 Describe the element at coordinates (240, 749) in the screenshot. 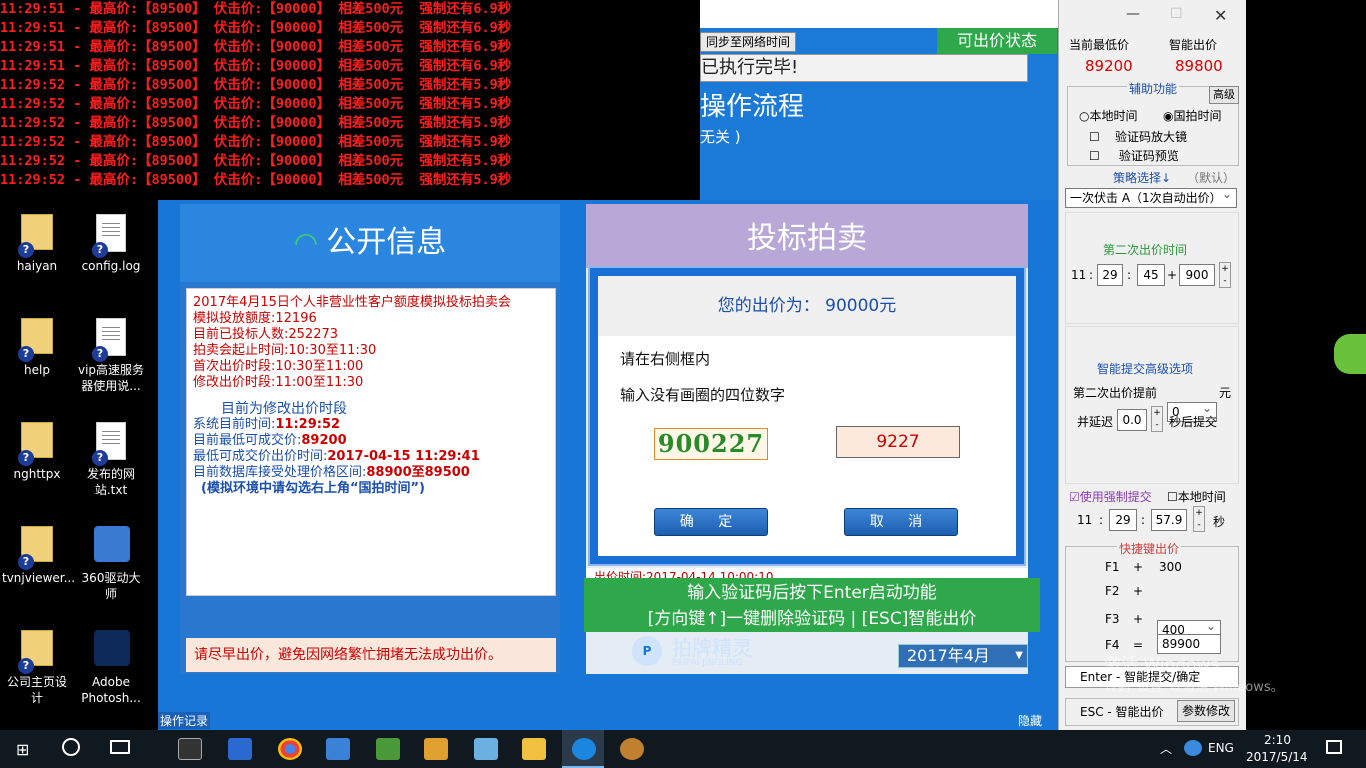

I see `jl-app-icon` at that location.